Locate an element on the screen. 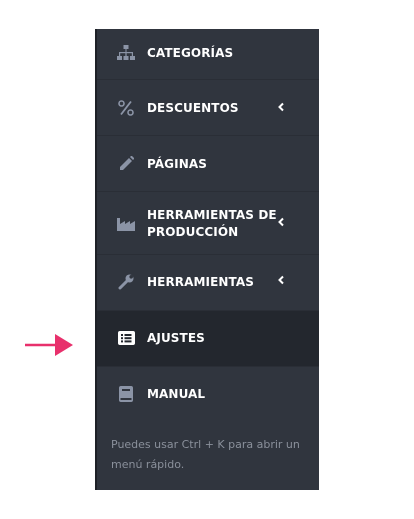  factory-icon is located at coordinates (126, 224).